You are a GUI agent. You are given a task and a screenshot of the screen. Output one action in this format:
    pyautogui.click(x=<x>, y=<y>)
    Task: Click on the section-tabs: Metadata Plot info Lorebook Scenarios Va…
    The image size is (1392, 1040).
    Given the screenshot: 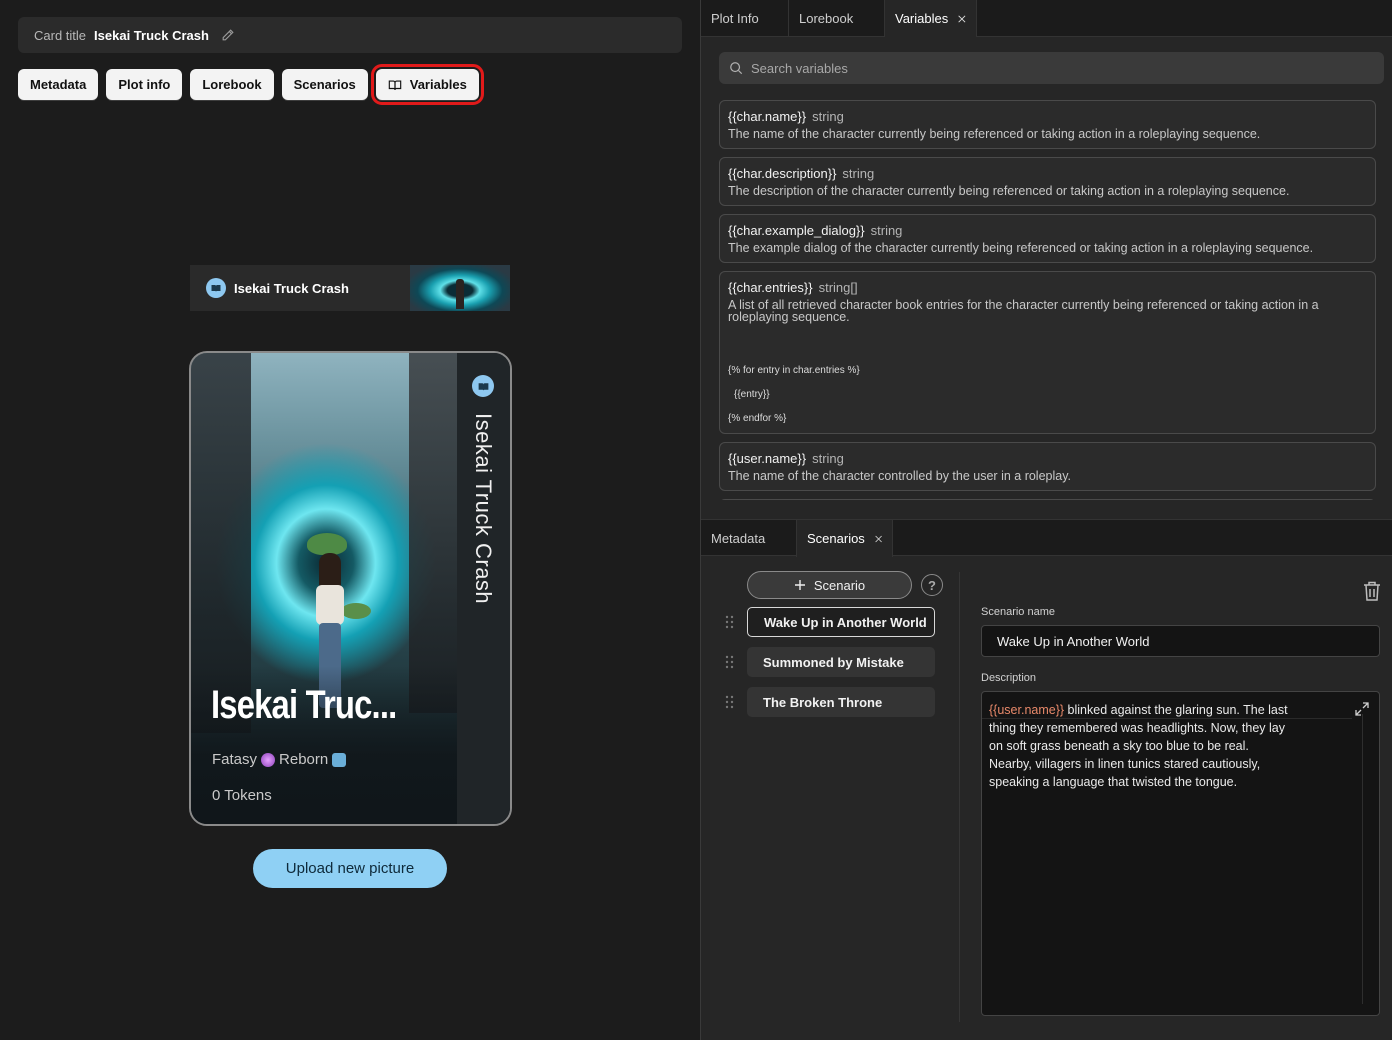 What is the action you would take?
    pyautogui.click(x=251, y=84)
    